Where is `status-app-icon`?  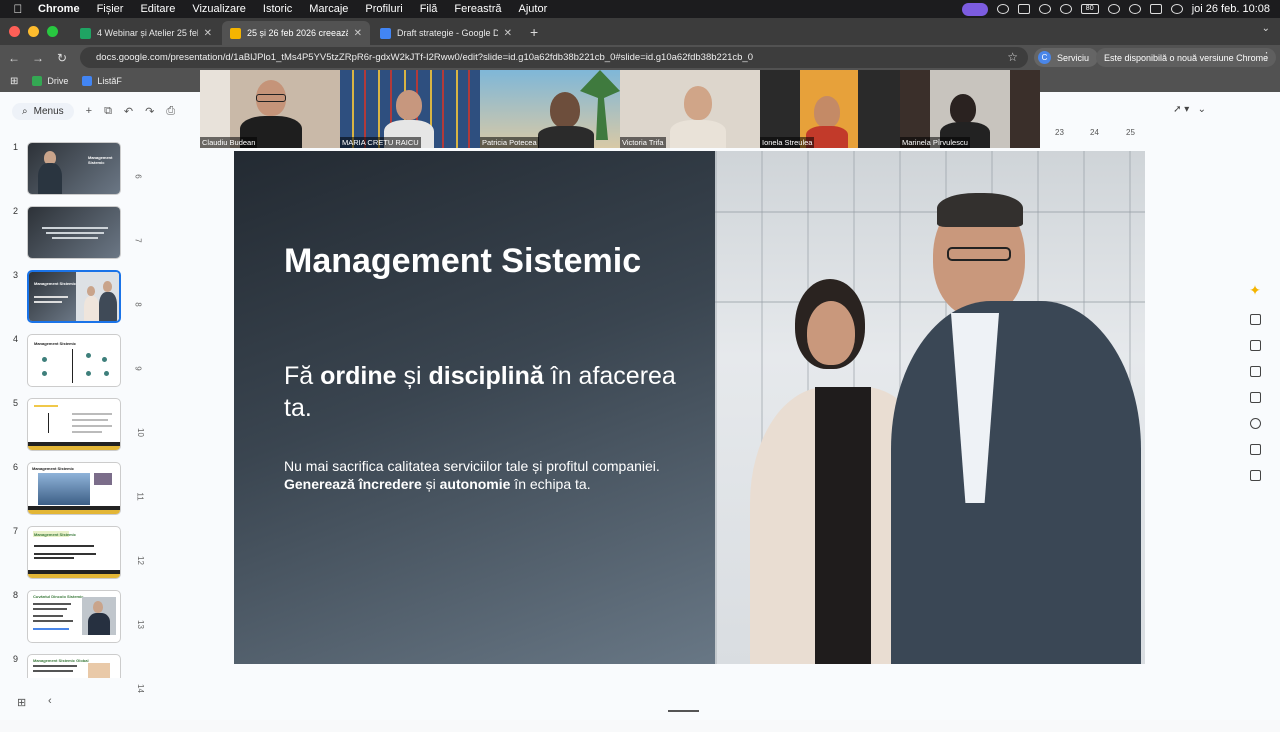 status-app-icon is located at coordinates (1002, 9).